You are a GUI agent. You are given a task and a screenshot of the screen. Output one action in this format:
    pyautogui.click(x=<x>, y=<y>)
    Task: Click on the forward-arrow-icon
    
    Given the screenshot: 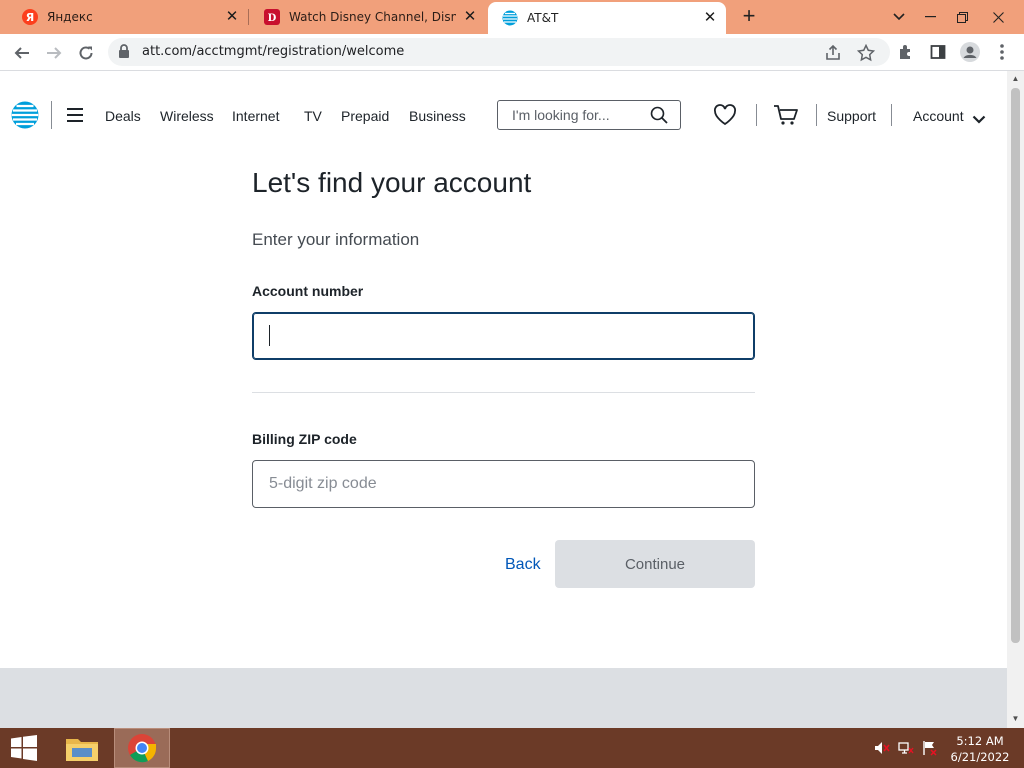 What is the action you would take?
    pyautogui.click(x=54, y=53)
    